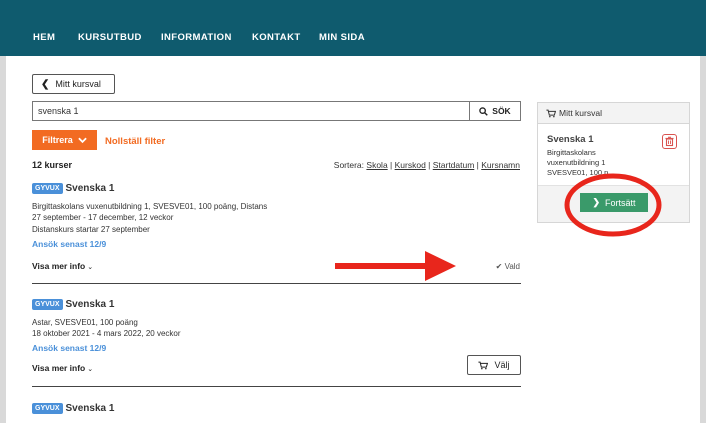 This screenshot has width=706, height=423. Describe the element at coordinates (484, 111) in the screenshot. I see `search-icon` at that location.